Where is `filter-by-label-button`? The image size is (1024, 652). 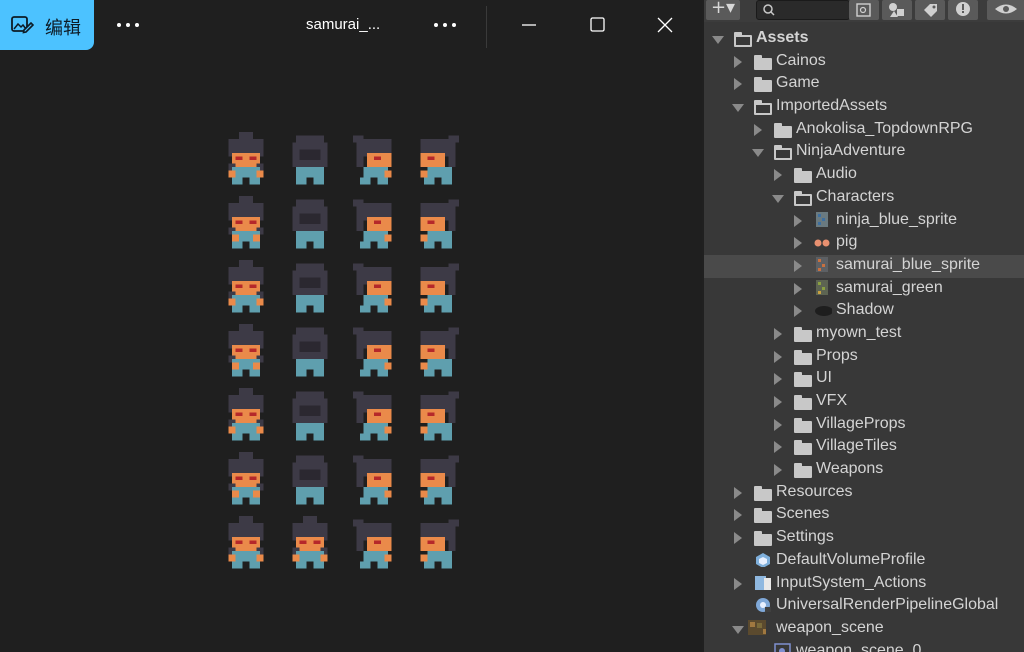 filter-by-label-button is located at coordinates (930, 10).